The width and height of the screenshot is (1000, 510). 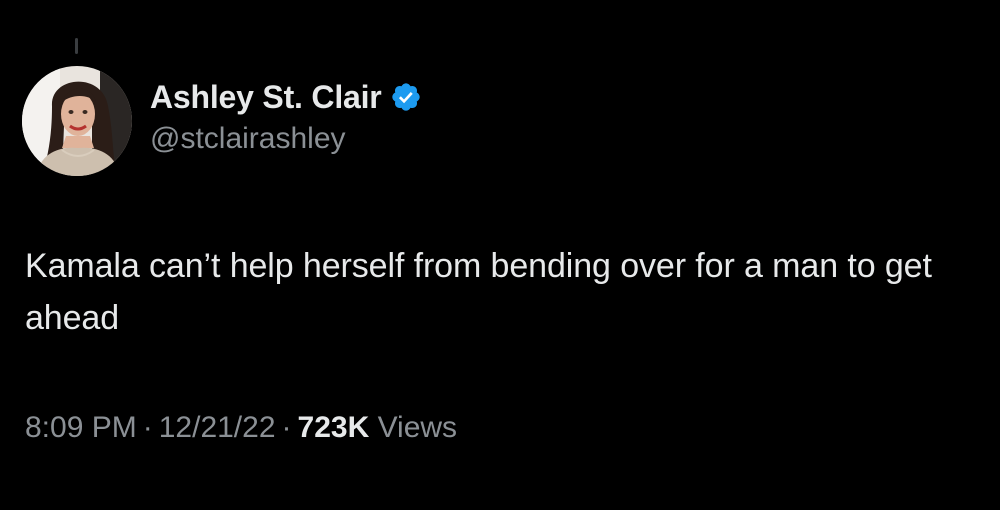 I want to click on avatar, so click(x=77, y=121).